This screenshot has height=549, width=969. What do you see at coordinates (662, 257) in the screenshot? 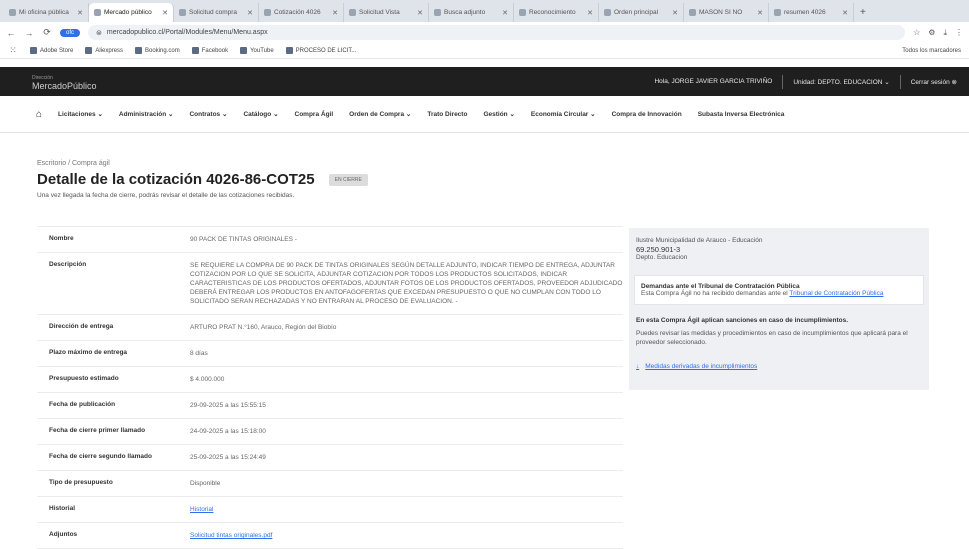
I see `organization-dept: Depto. Educacion` at bounding box center [662, 257].